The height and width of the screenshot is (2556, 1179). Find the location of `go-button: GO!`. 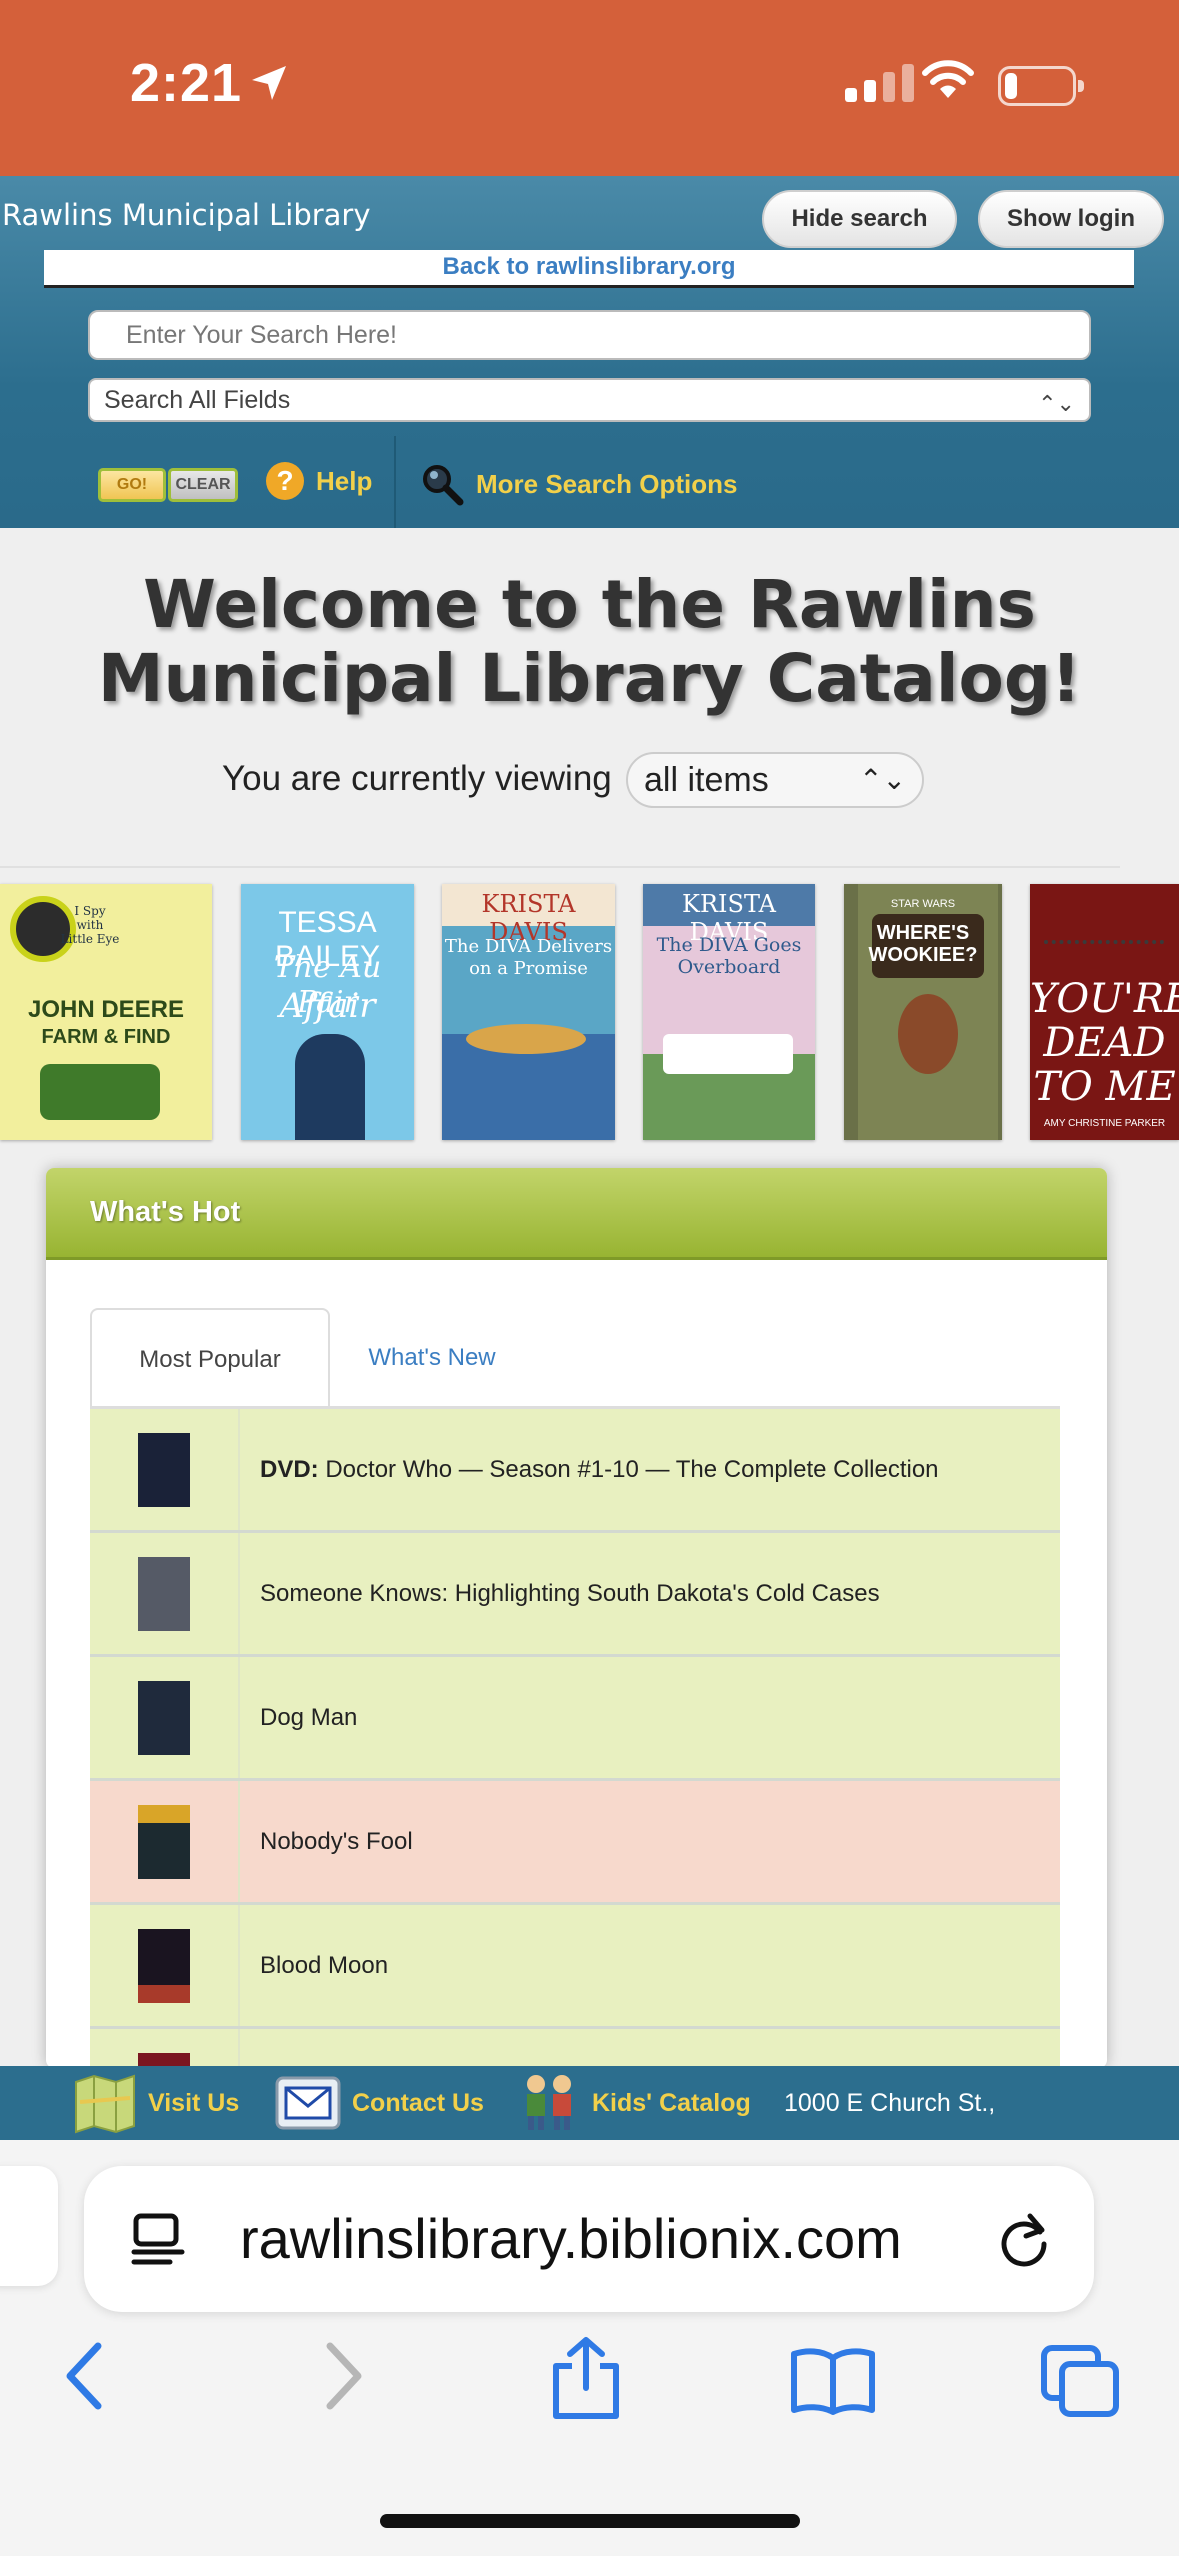

go-button: GO! is located at coordinates (132, 485).